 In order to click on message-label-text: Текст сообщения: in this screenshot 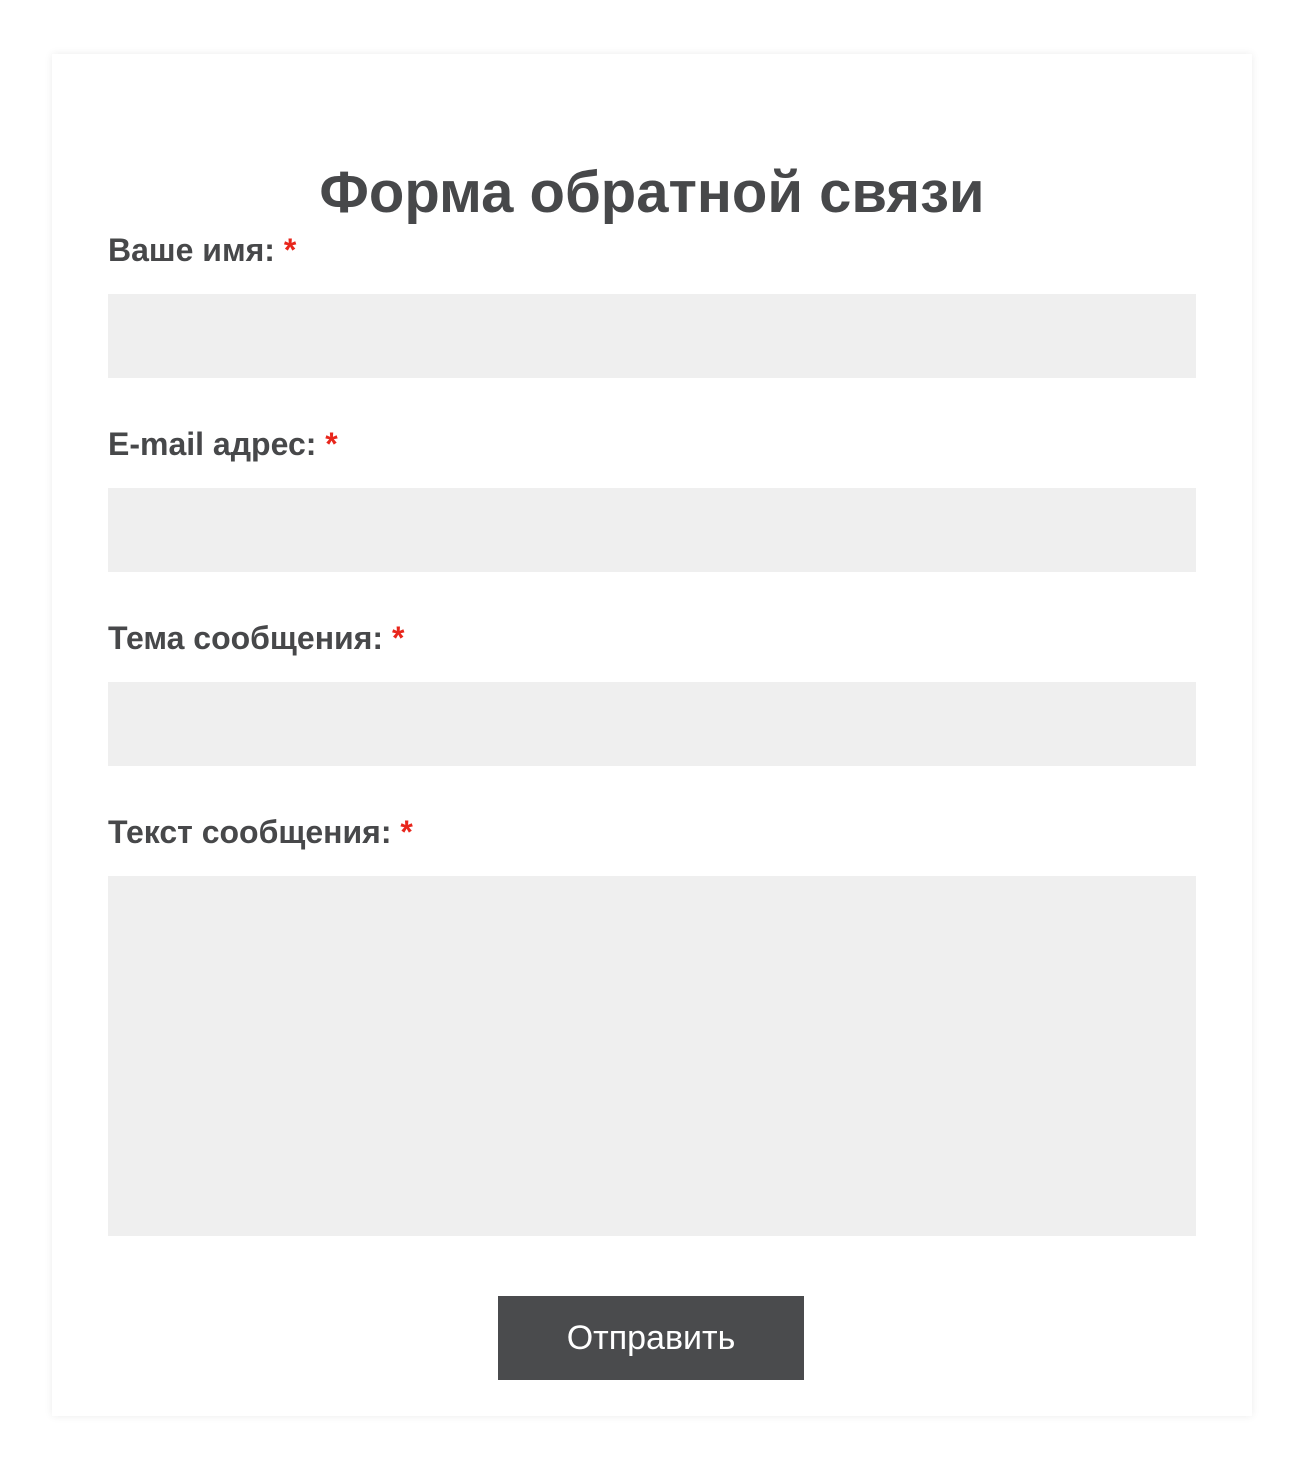, I will do `click(250, 832)`.